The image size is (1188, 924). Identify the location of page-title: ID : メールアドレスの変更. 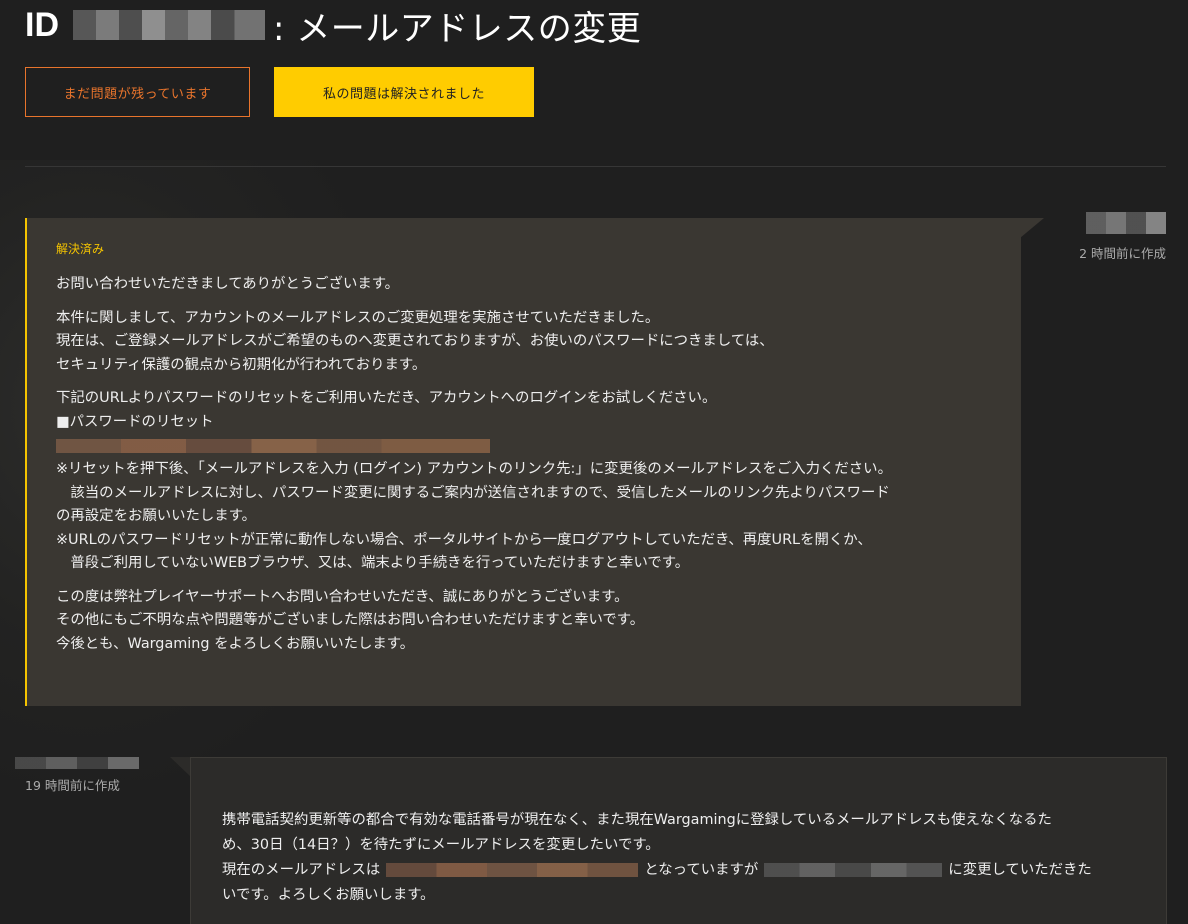
(333, 25).